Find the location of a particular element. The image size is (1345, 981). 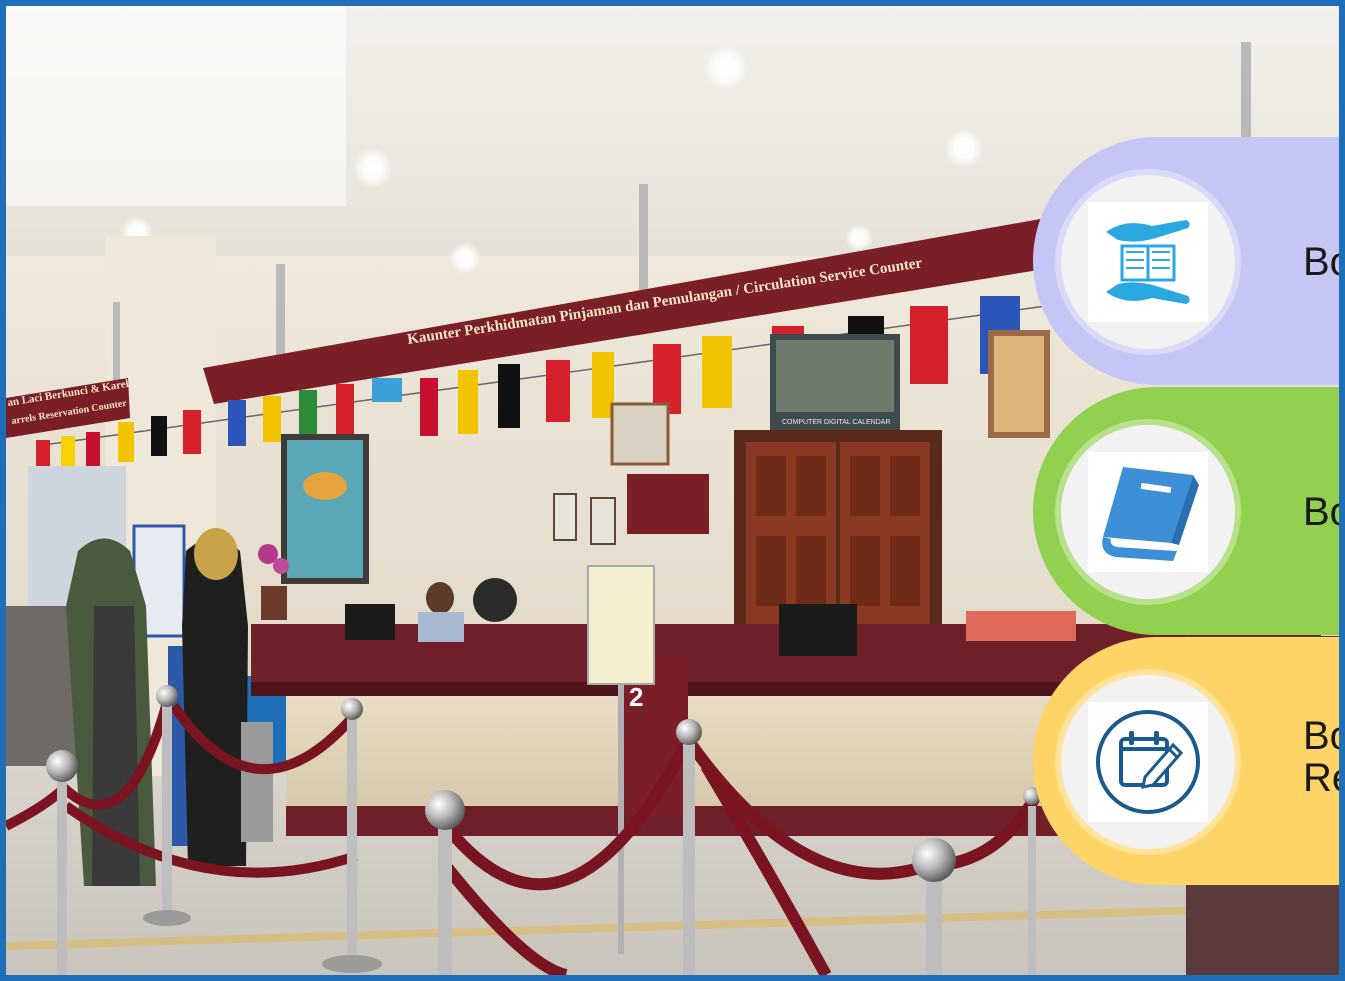

card-2-label: Bo is located at coordinates (1321, 512).